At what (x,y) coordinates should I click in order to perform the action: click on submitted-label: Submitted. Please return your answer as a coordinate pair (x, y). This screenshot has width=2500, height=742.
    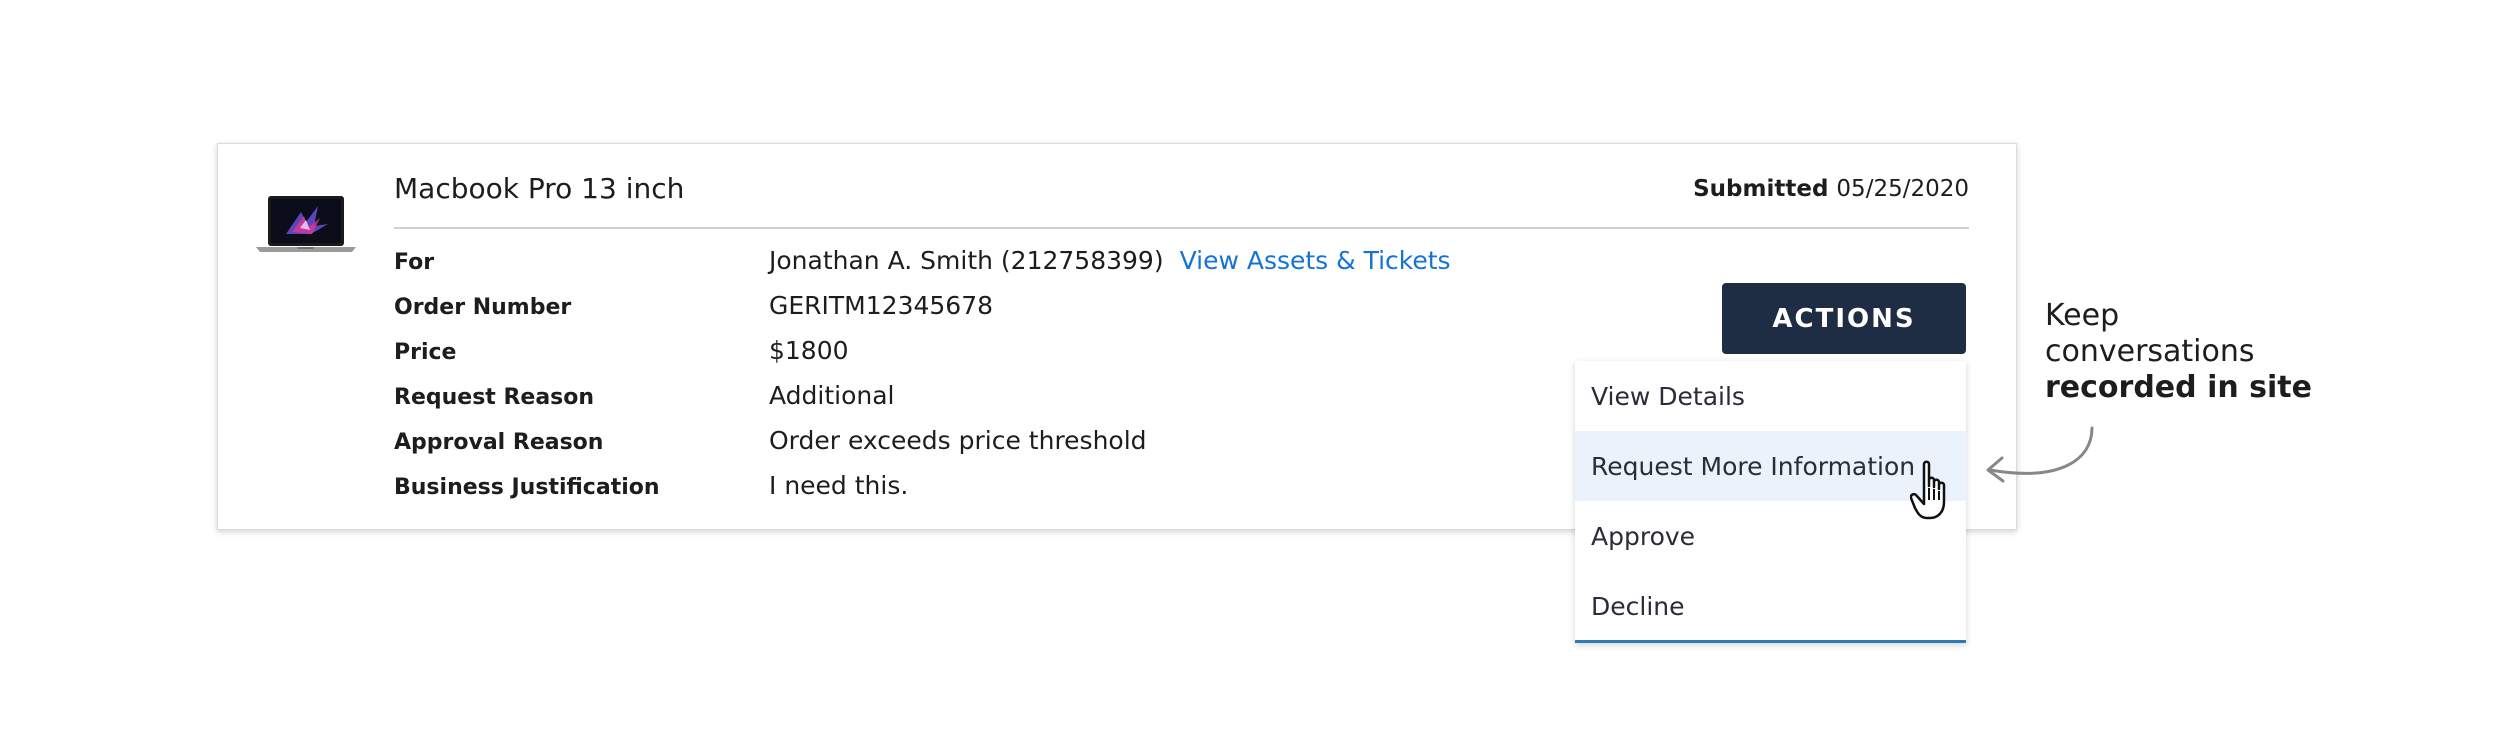
    Looking at the image, I should click on (1761, 189).